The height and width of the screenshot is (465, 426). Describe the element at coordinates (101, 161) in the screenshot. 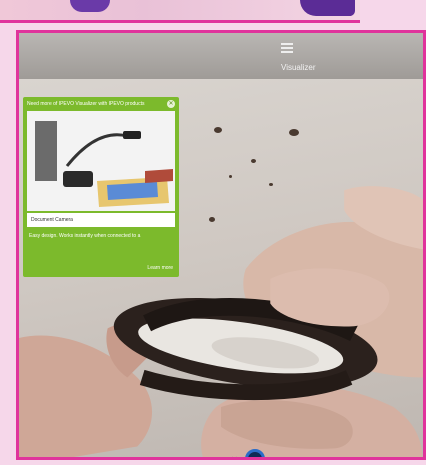

I see `document-camera-image` at that location.